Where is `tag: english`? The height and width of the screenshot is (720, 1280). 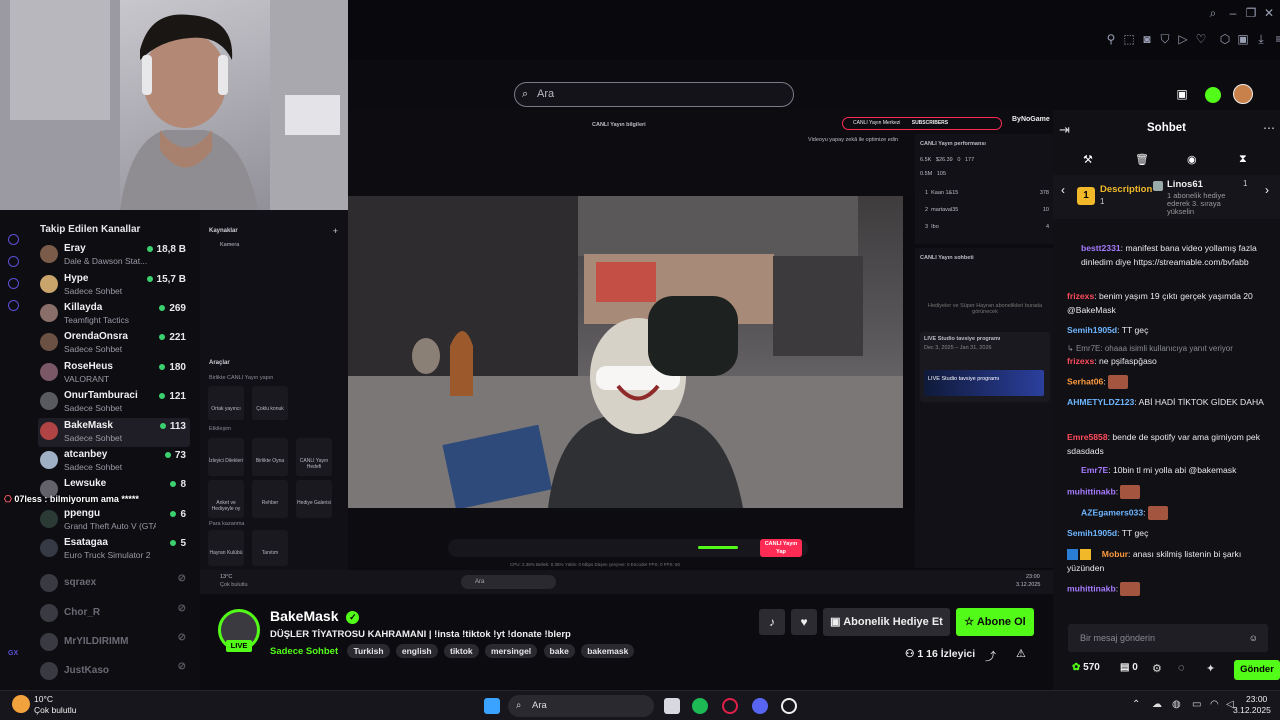
tag: english is located at coordinates (416, 651).